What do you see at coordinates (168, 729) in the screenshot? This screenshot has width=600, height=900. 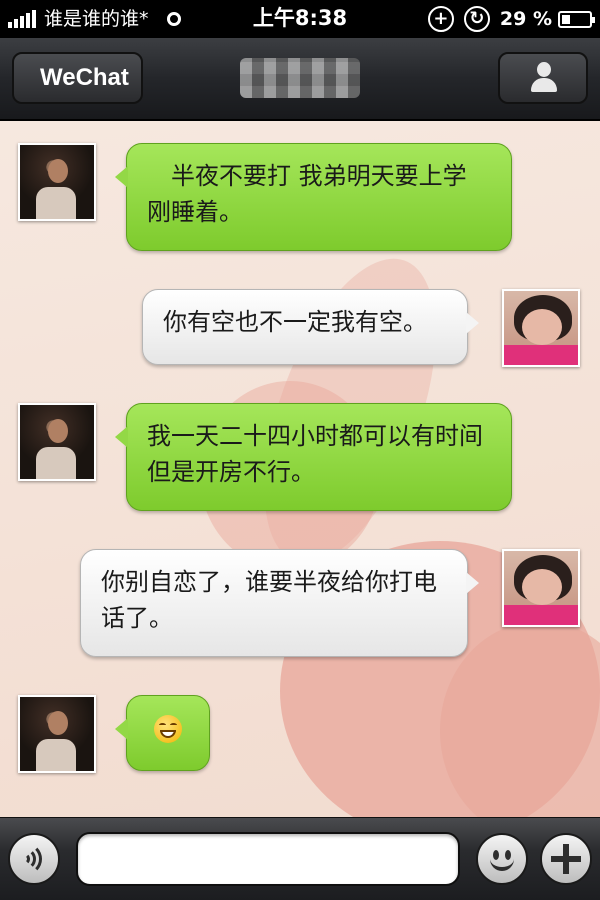 I see `grinning-emoji-icon` at bounding box center [168, 729].